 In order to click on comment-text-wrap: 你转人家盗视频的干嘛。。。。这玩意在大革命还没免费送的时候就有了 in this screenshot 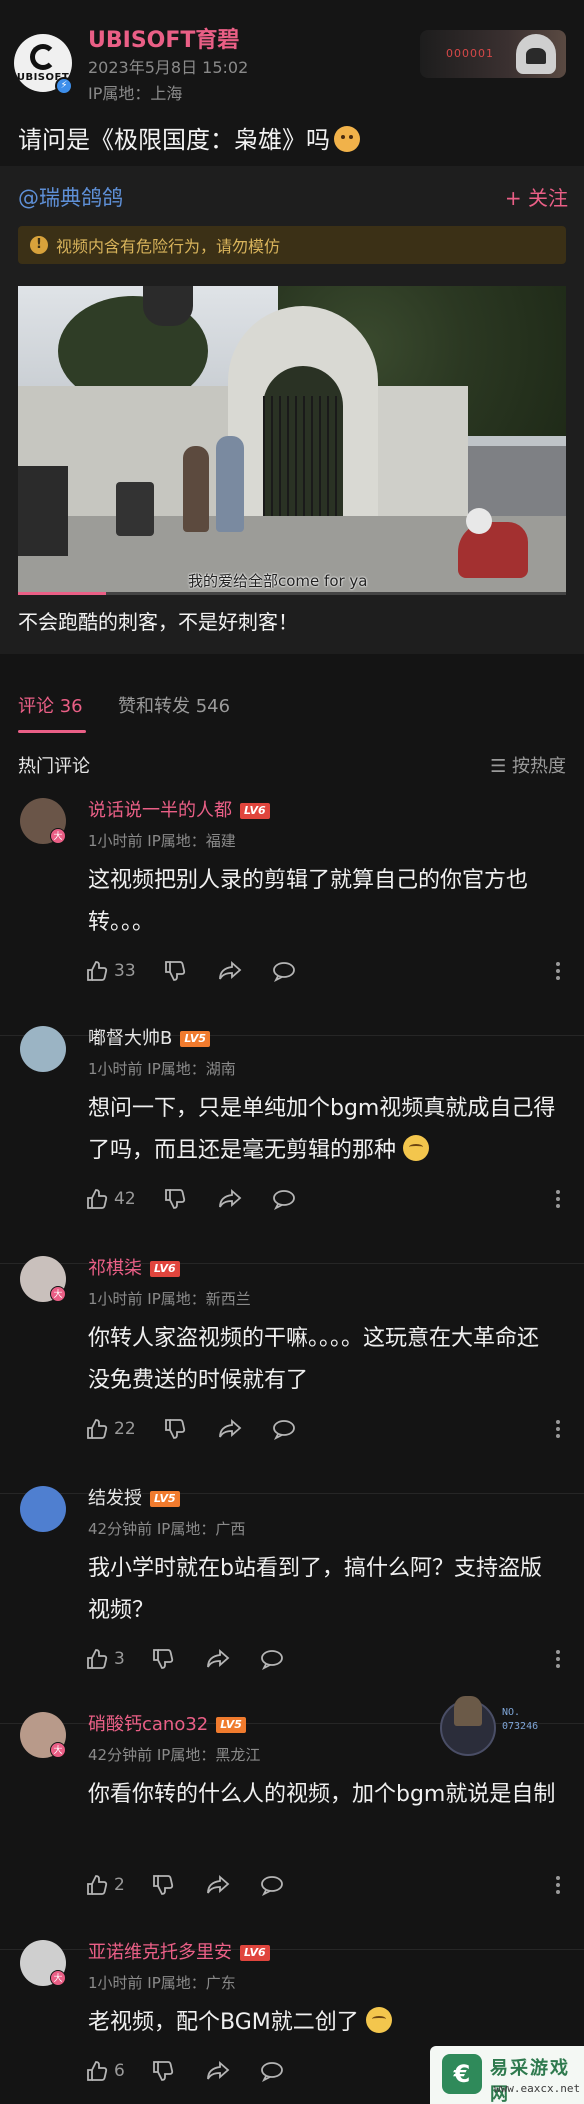, I will do `click(323, 1360)`.